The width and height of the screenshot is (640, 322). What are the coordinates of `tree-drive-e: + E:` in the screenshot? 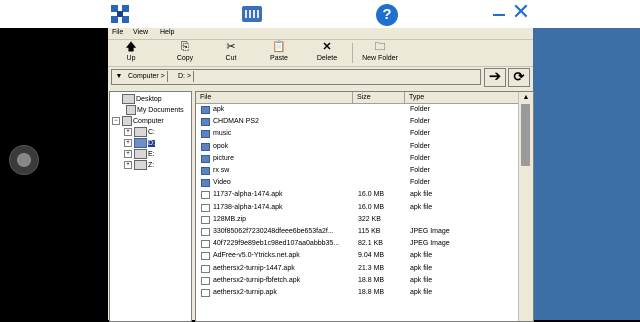 It's located at (139, 154).